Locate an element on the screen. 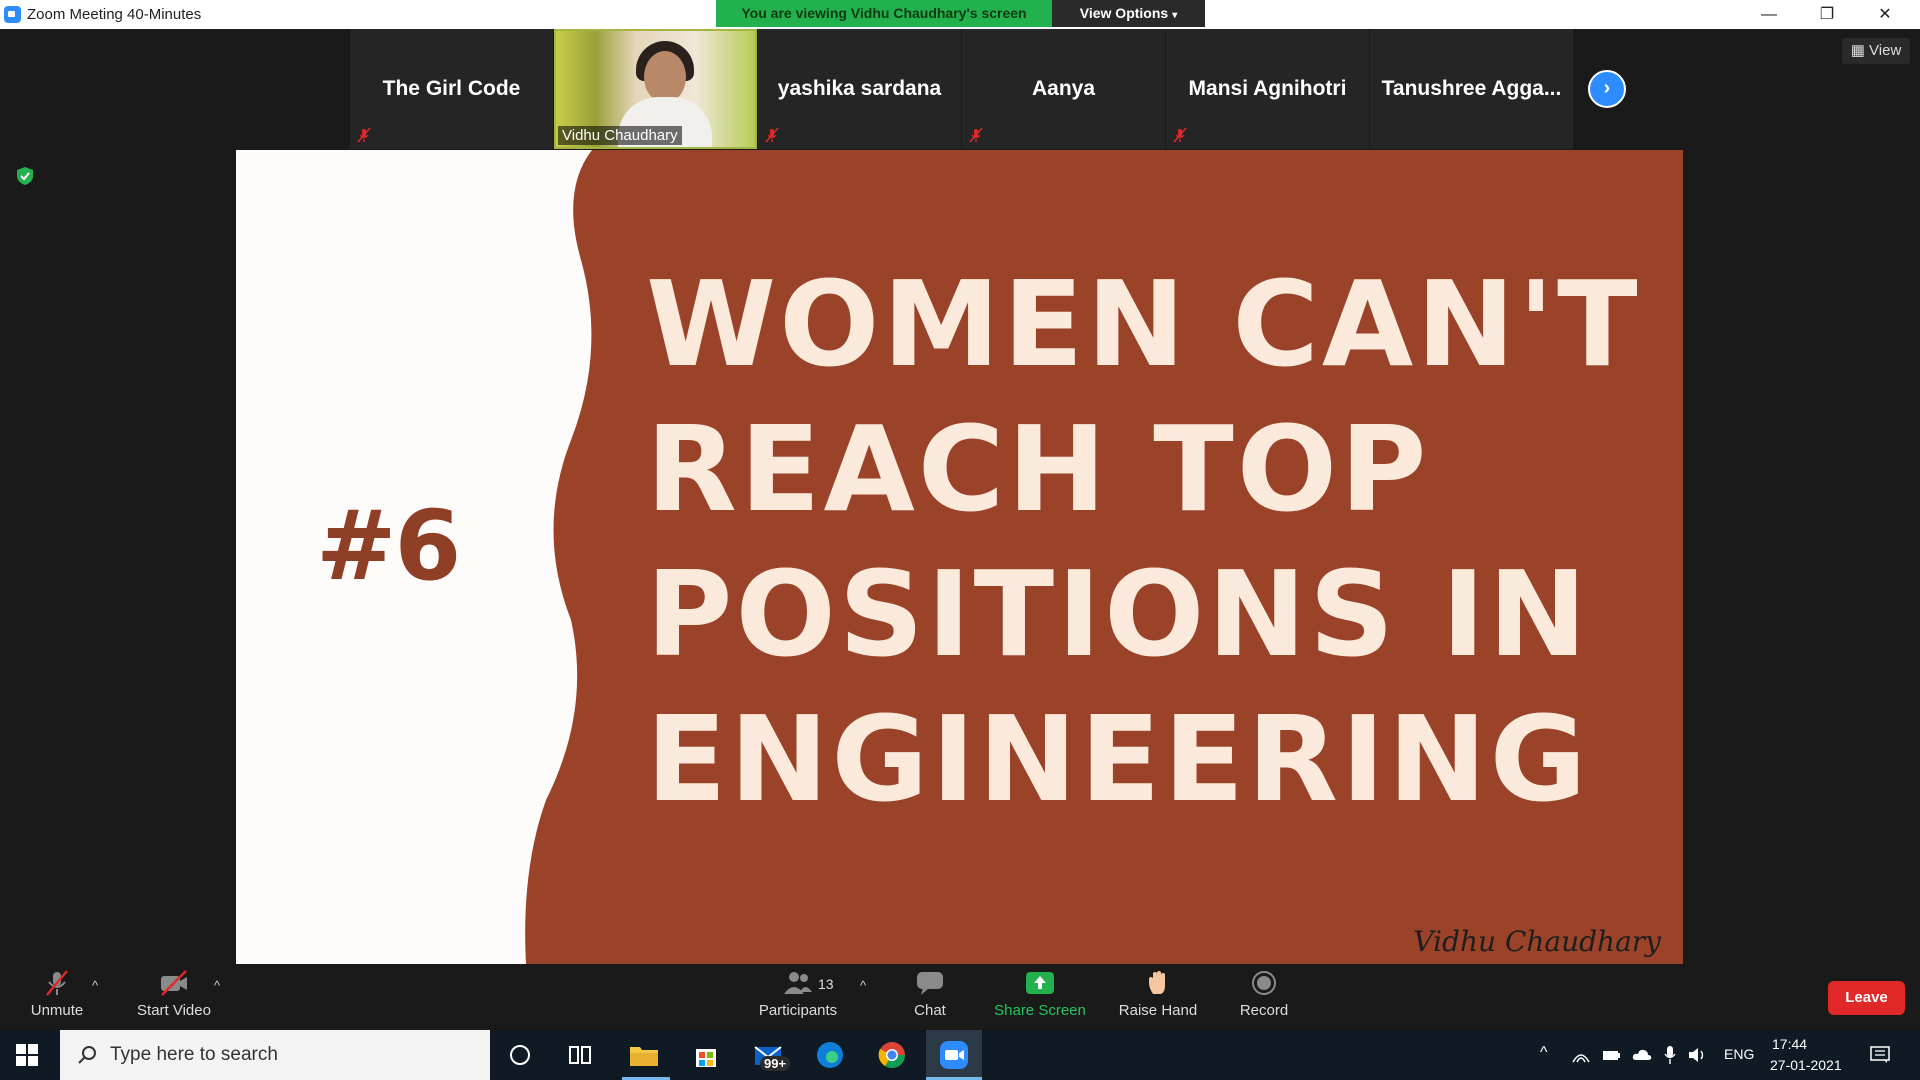 Image resolution: width=1920 pixels, height=1080 pixels. show-hidden-icons-caret-icon: ^ is located at coordinates (1544, 1053).